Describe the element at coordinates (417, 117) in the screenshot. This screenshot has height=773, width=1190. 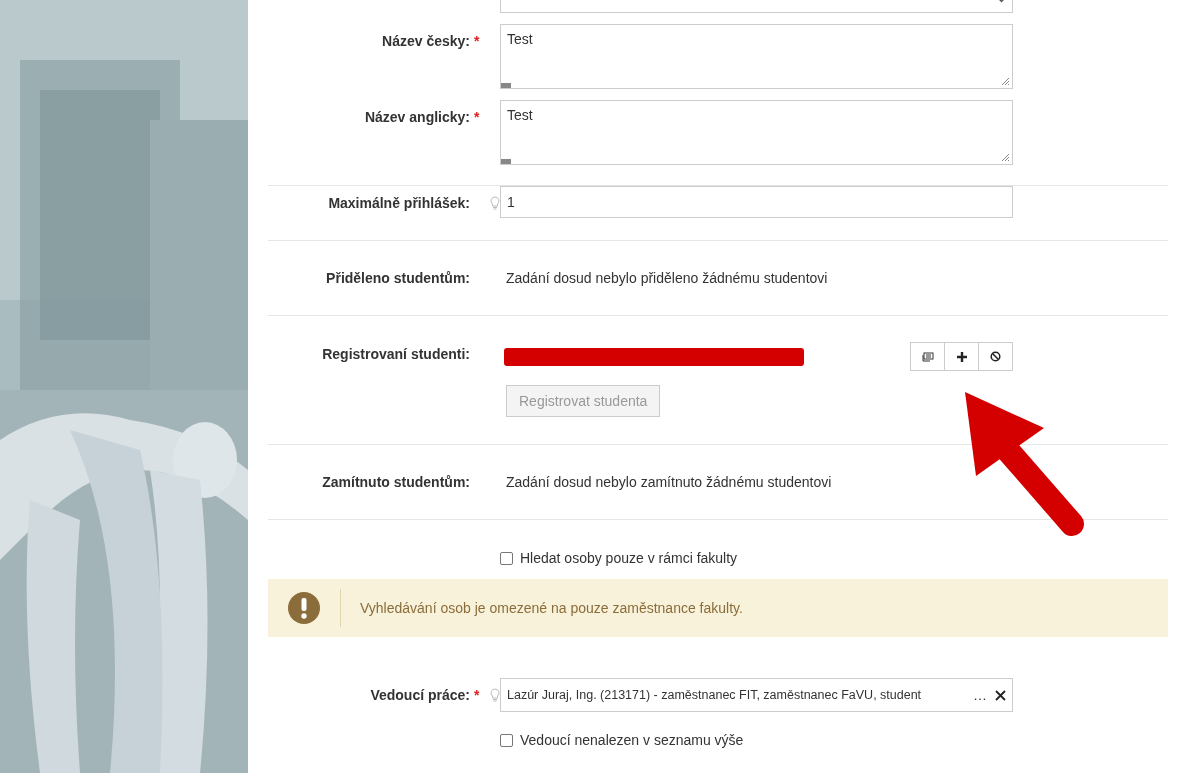
I see `field-label: Název anglicky:` at that location.